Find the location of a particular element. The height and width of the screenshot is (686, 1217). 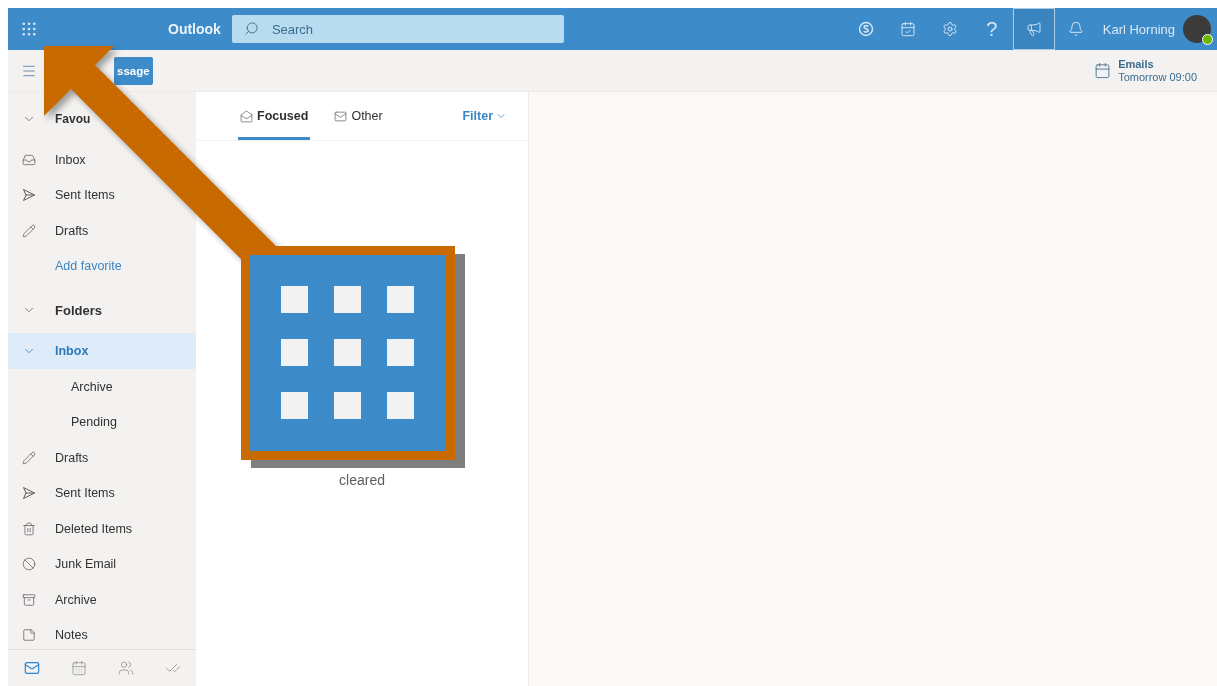

avatar is located at coordinates (1197, 29).